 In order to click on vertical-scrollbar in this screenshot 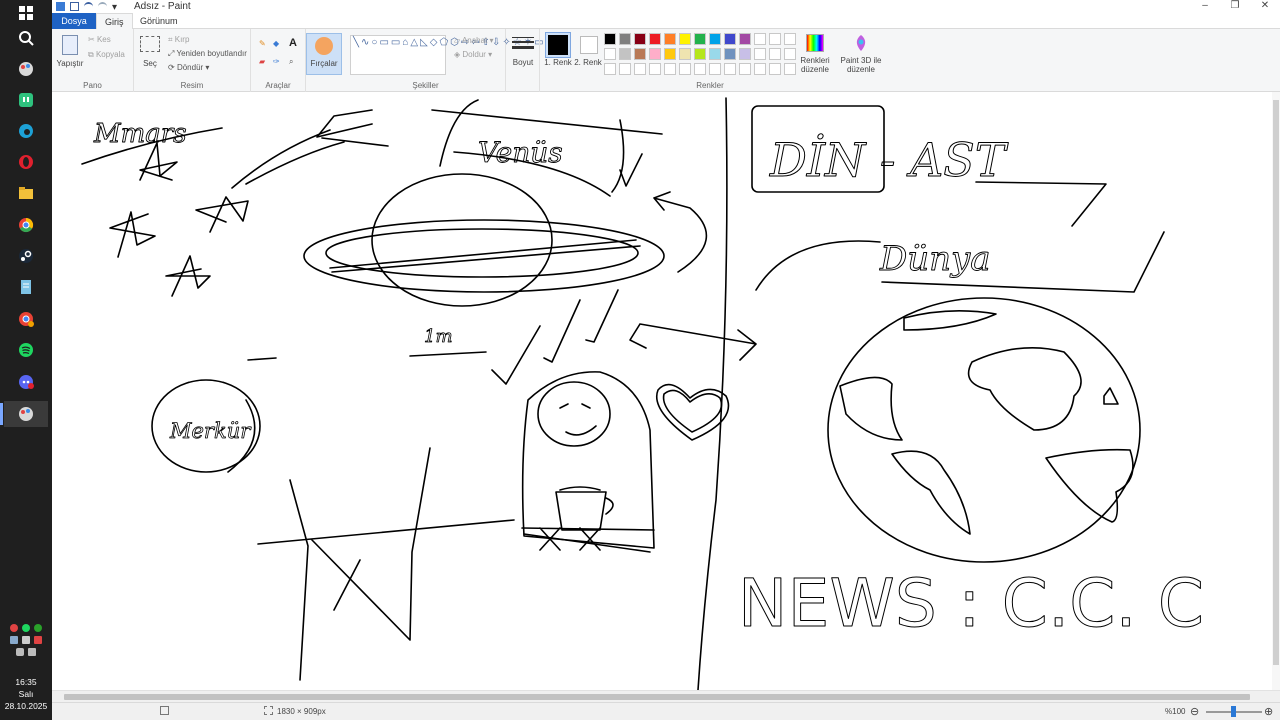, I will do `click(1276, 391)`.